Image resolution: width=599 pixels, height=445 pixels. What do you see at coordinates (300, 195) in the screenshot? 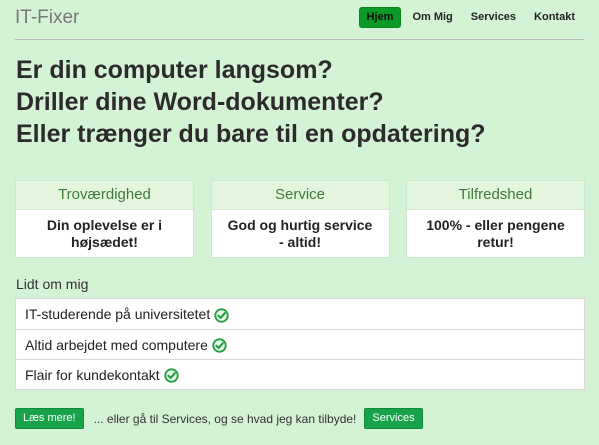
I see `card-title: Service` at bounding box center [300, 195].